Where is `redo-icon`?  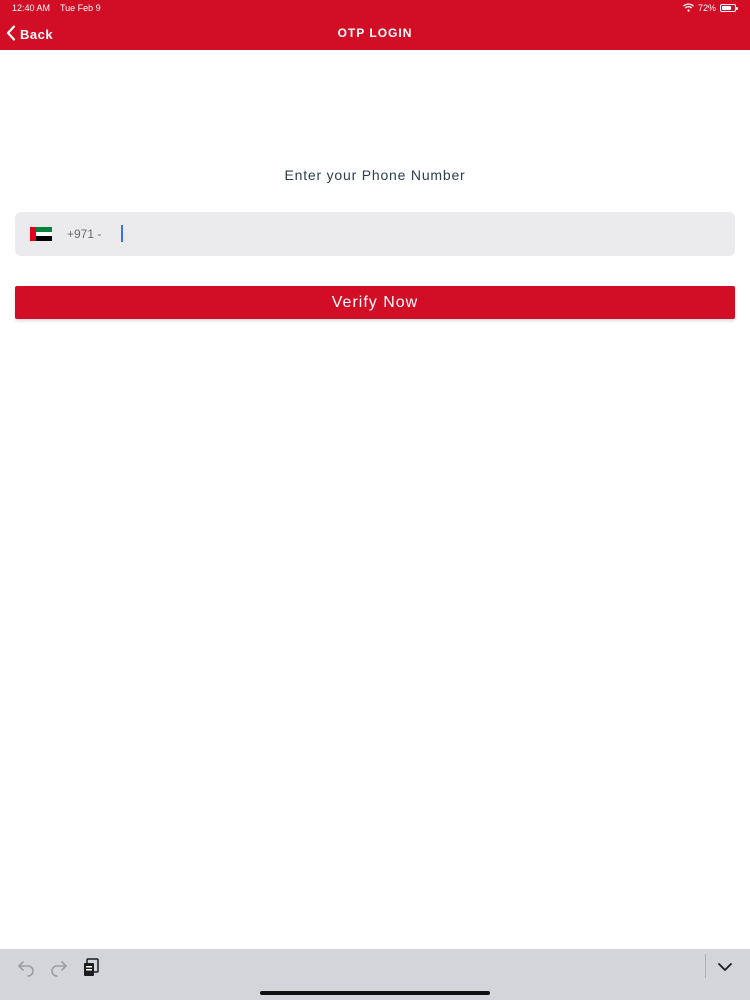
redo-icon is located at coordinates (59, 967).